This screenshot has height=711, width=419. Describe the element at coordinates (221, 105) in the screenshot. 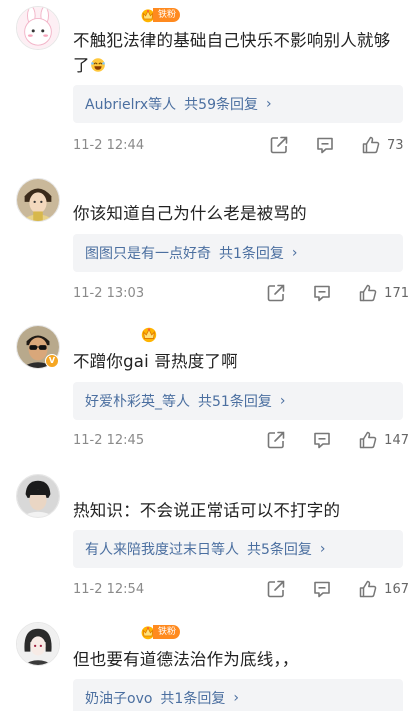

I see `reply-count: 共59条回复` at that location.